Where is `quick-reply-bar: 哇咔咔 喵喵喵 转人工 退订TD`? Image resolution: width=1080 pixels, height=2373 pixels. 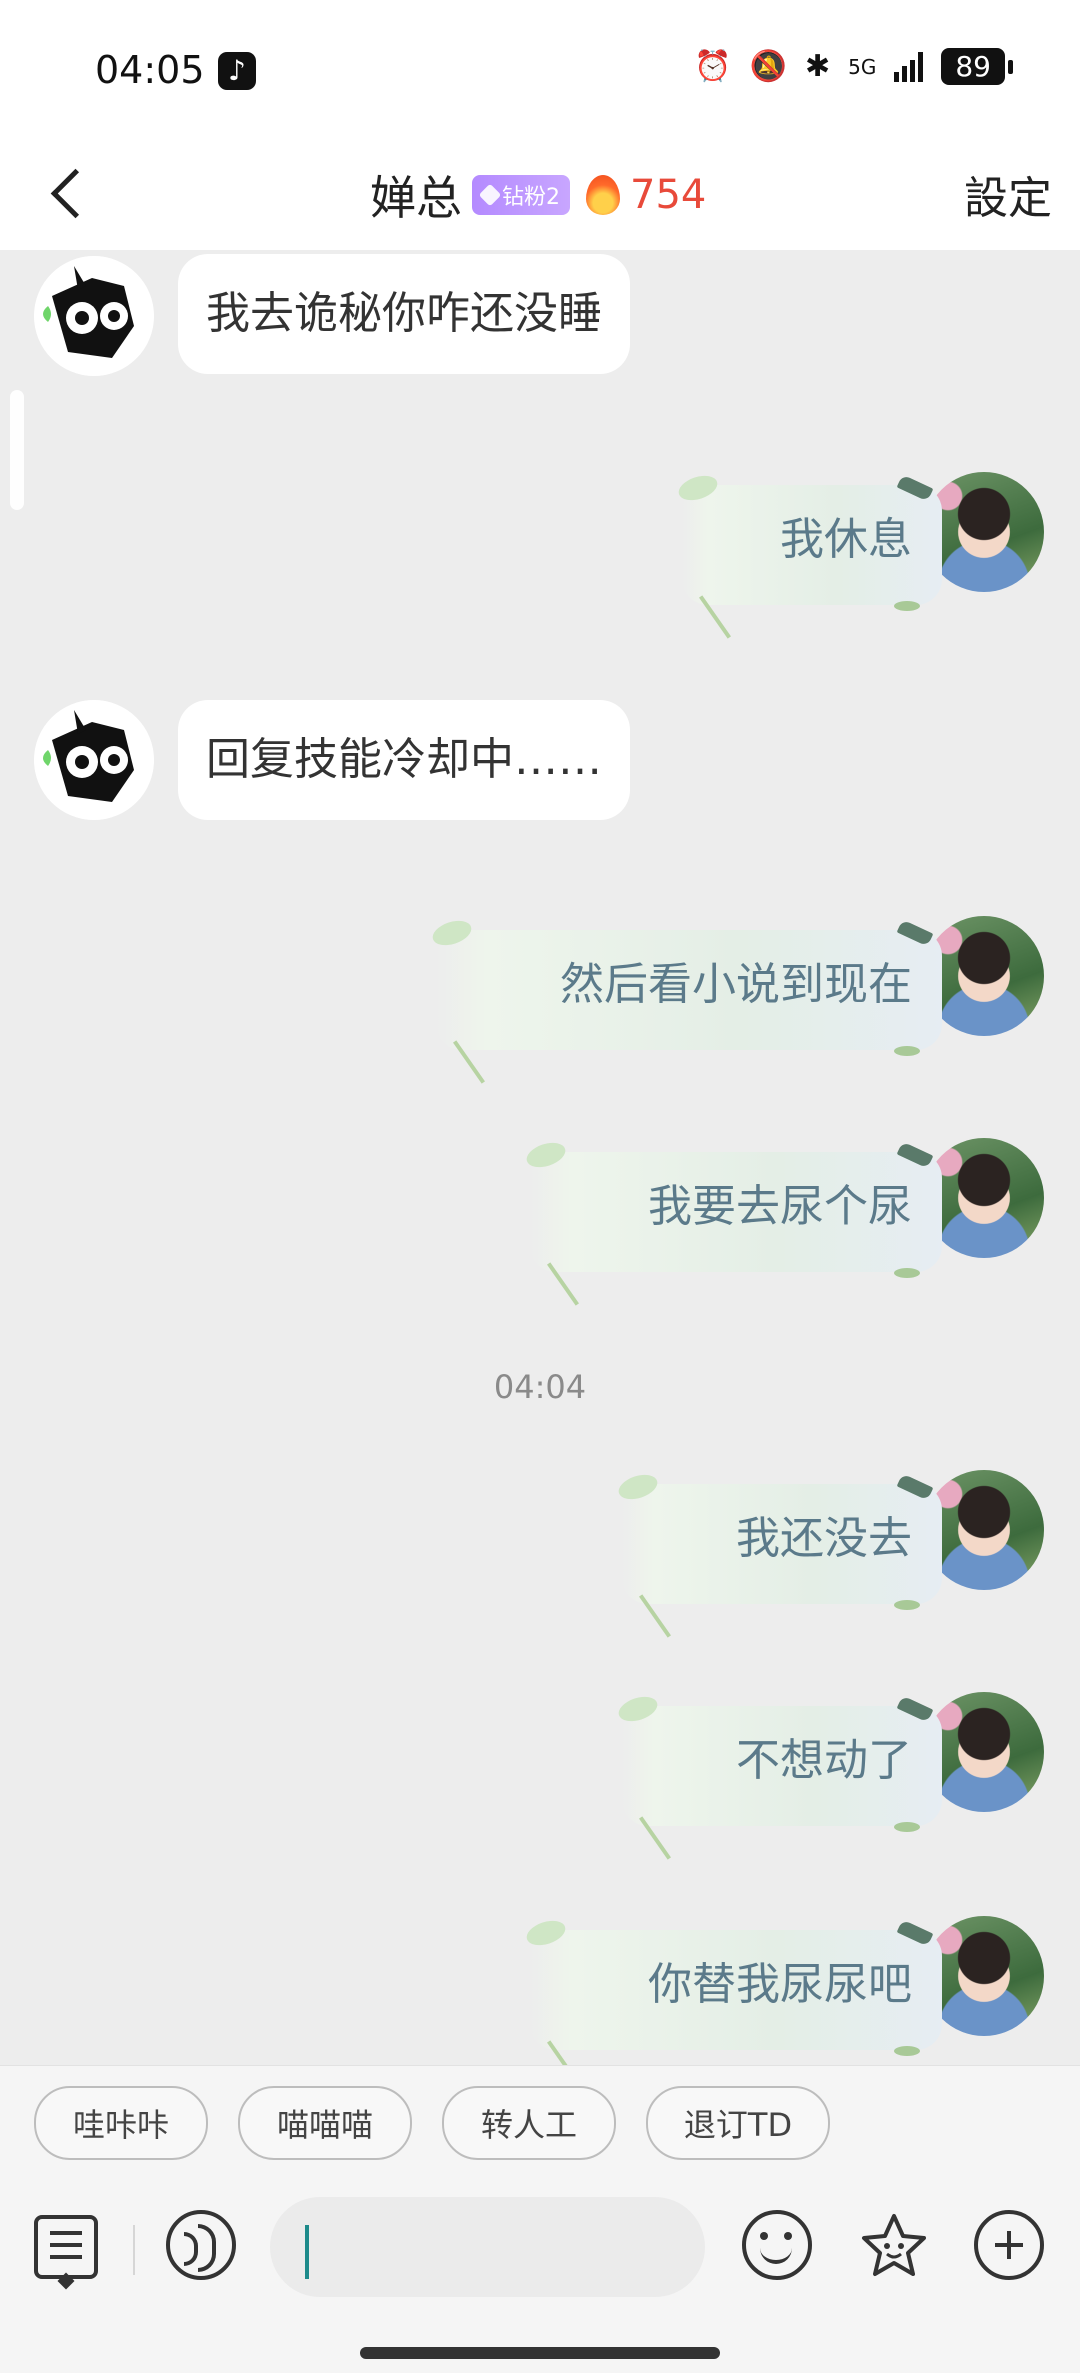 quick-reply-bar: 哇咔咔 喵喵喵 转人工 退订TD is located at coordinates (540, 2125).